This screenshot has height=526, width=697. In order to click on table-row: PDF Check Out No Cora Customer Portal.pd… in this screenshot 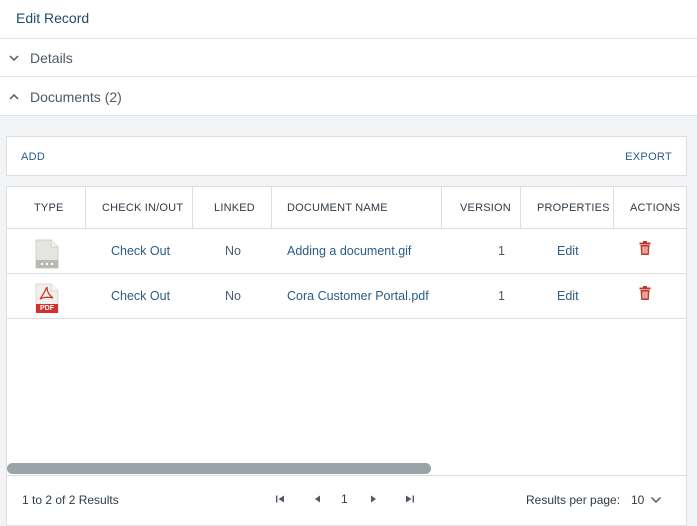, I will do `click(346, 296)`.